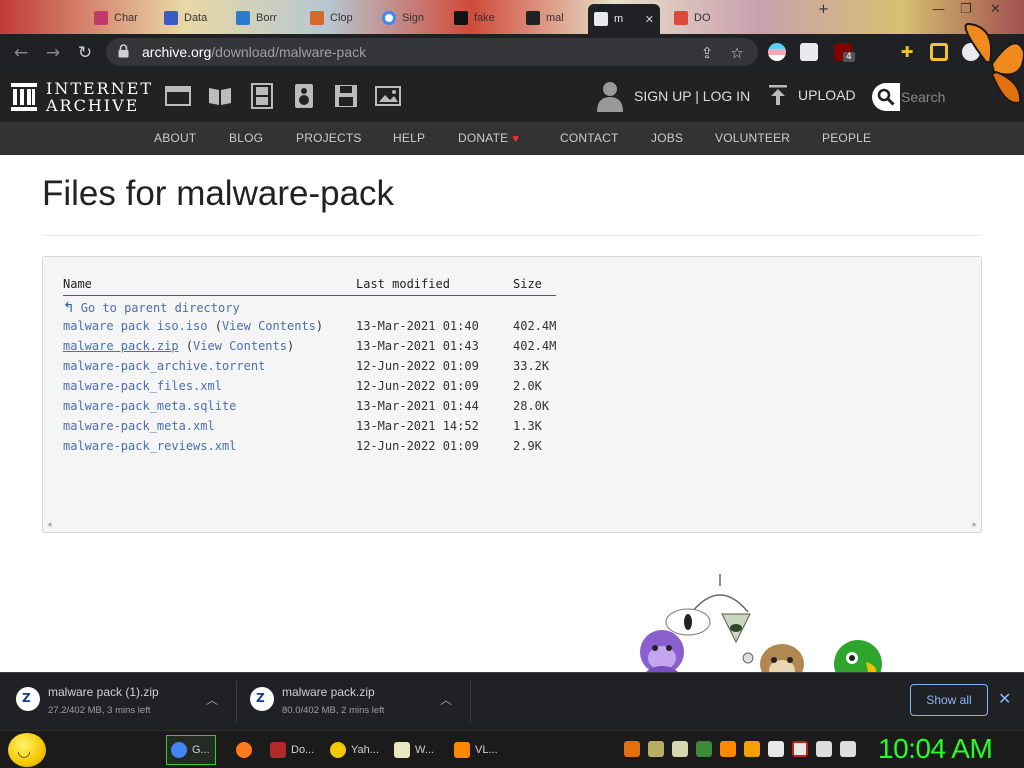 This screenshot has width=1024, height=768. I want to click on file-link: malware-pack_reviews.xml, so click(149, 446).